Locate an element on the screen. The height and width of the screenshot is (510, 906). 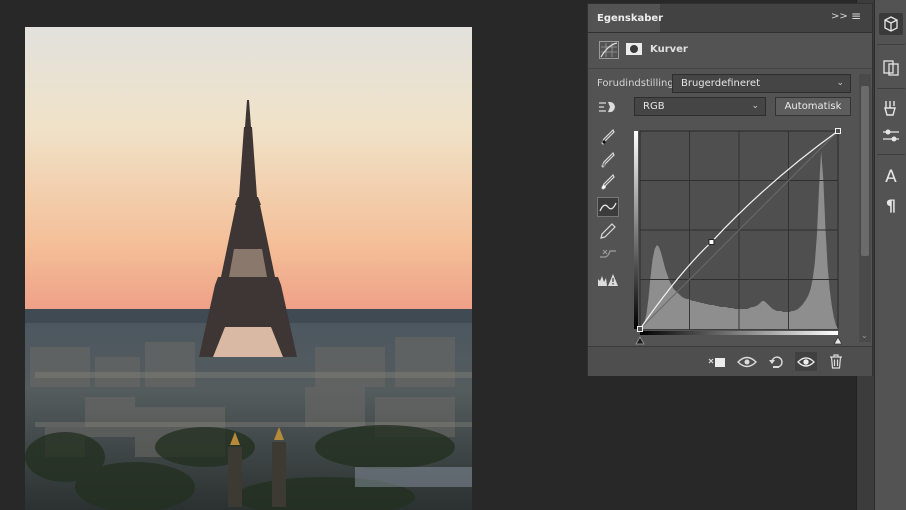
3d-cube-icon is located at coordinates (891, 24).